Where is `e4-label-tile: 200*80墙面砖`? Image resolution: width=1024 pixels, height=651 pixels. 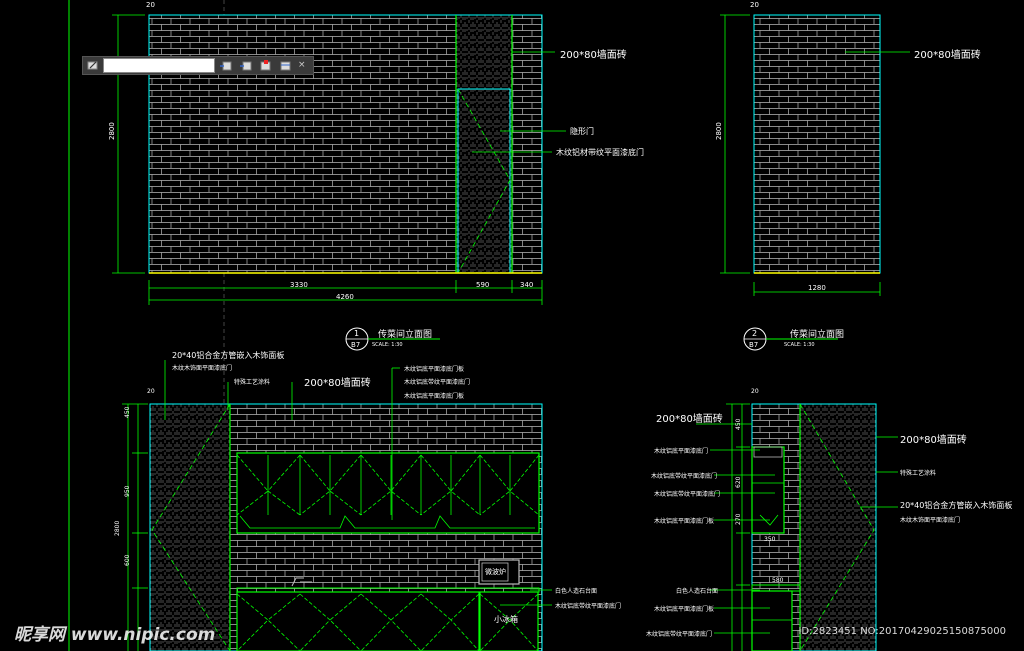 e4-label-tile: 200*80墙面砖 is located at coordinates (689, 419).